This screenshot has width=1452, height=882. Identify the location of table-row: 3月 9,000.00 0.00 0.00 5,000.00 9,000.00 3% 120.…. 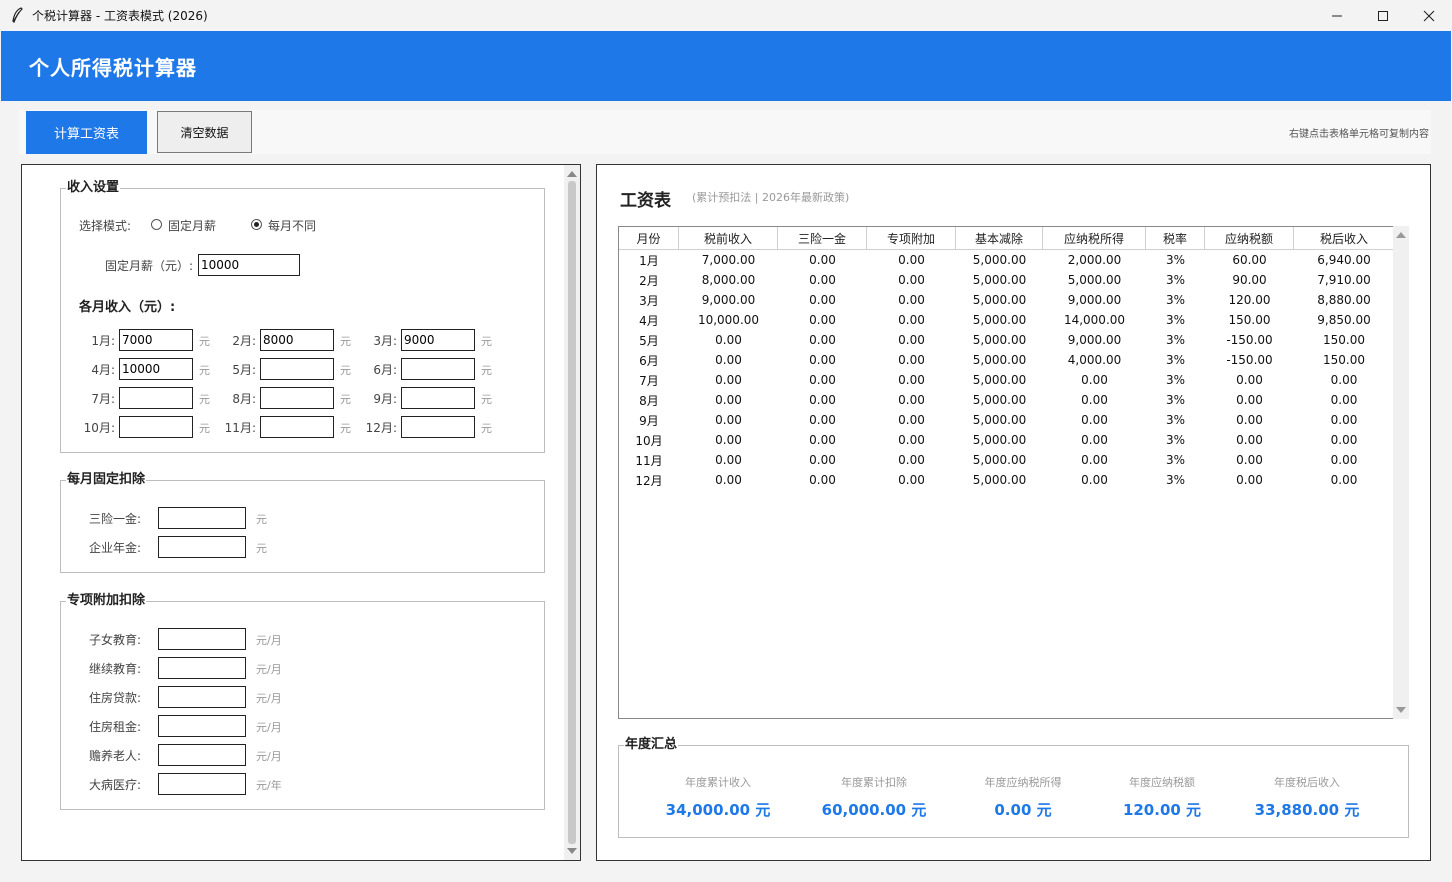
(1006, 300).